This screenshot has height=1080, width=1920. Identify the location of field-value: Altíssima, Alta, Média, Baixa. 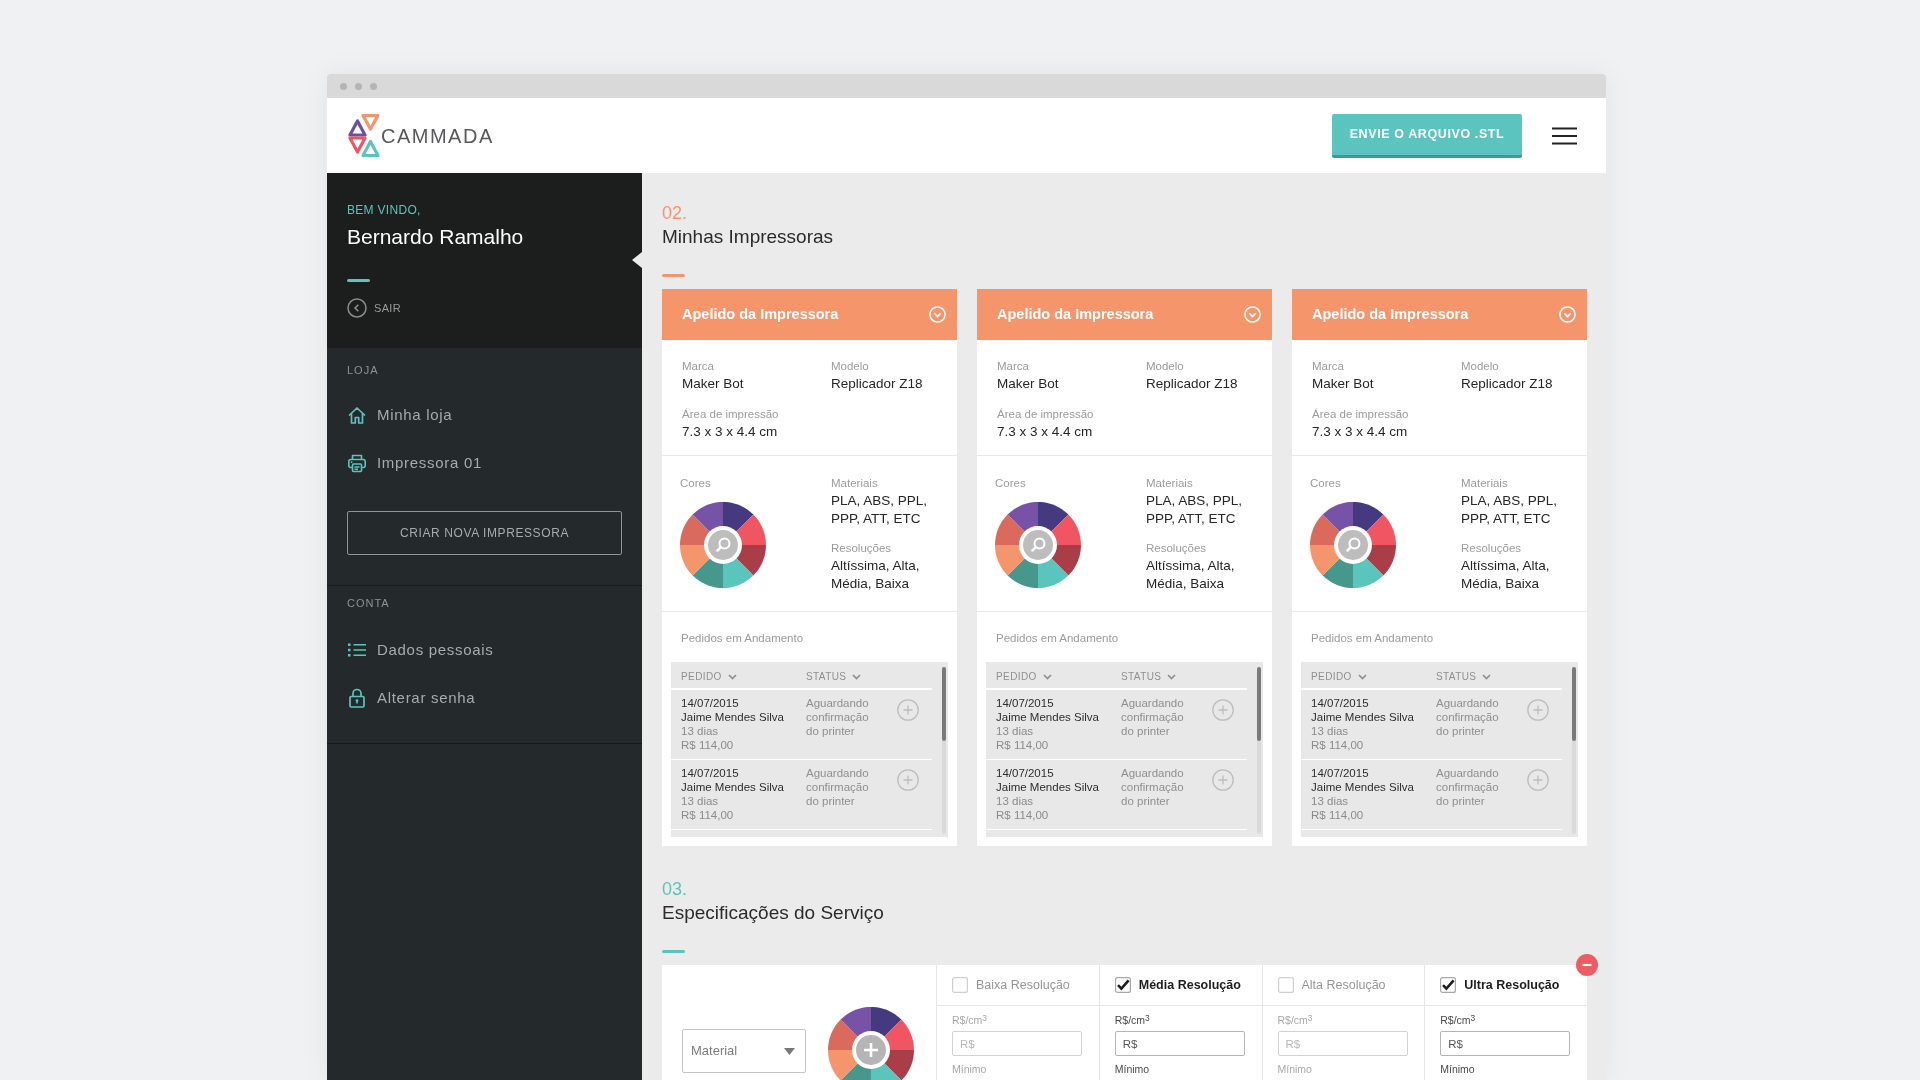
(876, 575).